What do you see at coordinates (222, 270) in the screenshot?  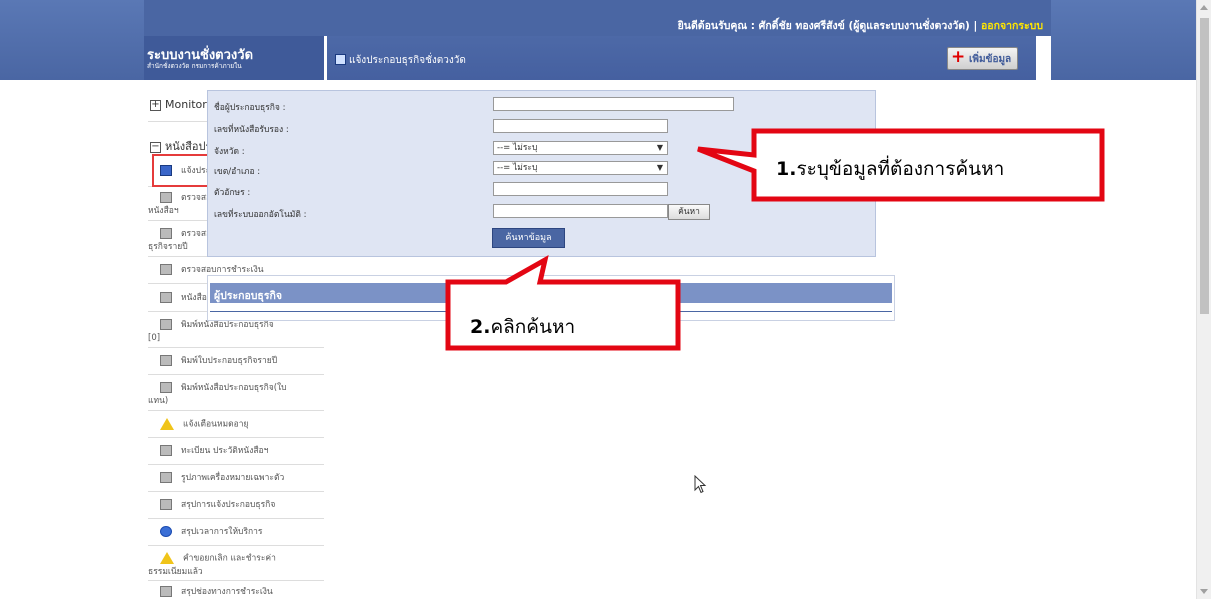 I see `sidebar-item-label: ตรวจสอบการชำระเงิน` at bounding box center [222, 270].